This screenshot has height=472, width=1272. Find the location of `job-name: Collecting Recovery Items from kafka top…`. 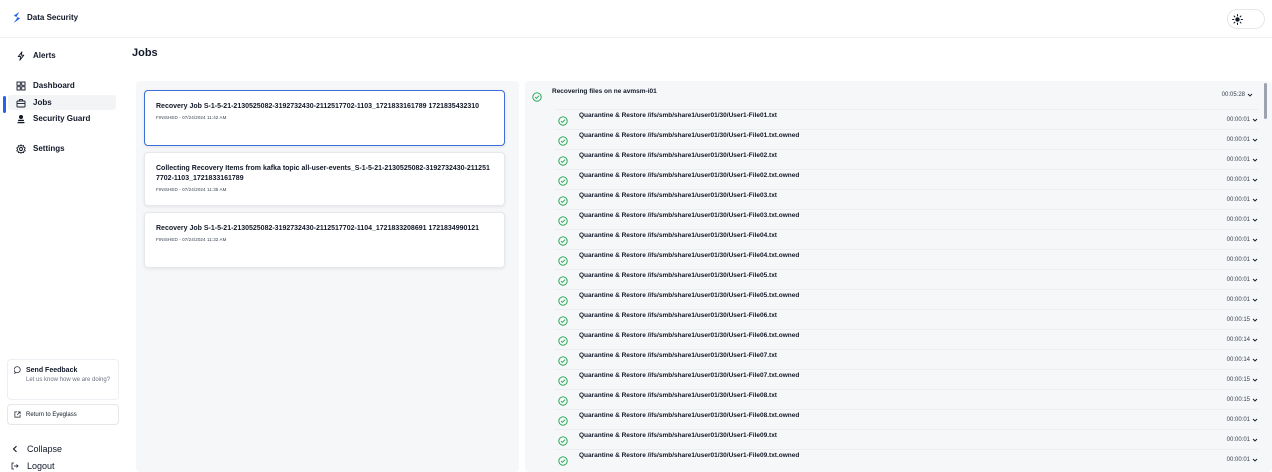

job-name: Collecting Recovery Items from kafka top… is located at coordinates (323, 173).